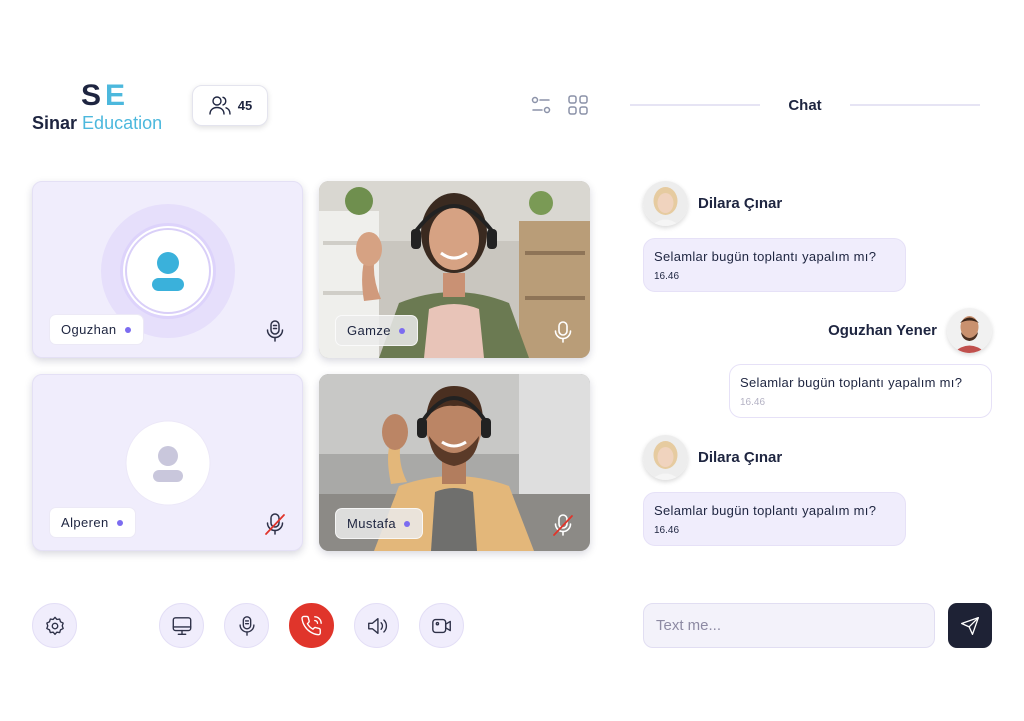 This screenshot has width=1024, height=721. I want to click on users-icon, so click(220, 105).